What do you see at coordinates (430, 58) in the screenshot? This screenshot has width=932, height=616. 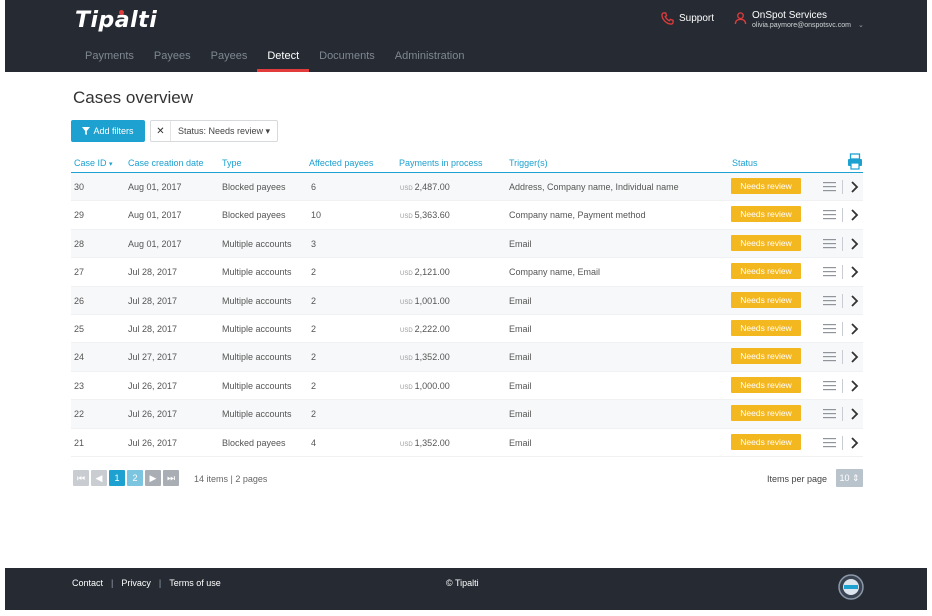 I see `nav-administration: Administration` at bounding box center [430, 58].